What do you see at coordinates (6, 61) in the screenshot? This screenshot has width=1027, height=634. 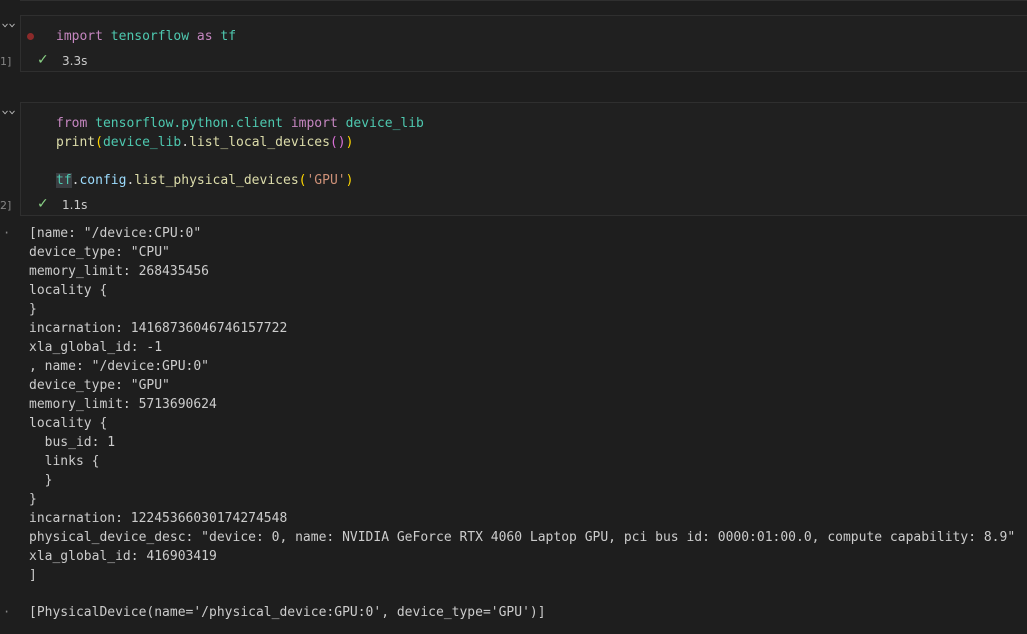 I see `execution-count: 1]` at bounding box center [6, 61].